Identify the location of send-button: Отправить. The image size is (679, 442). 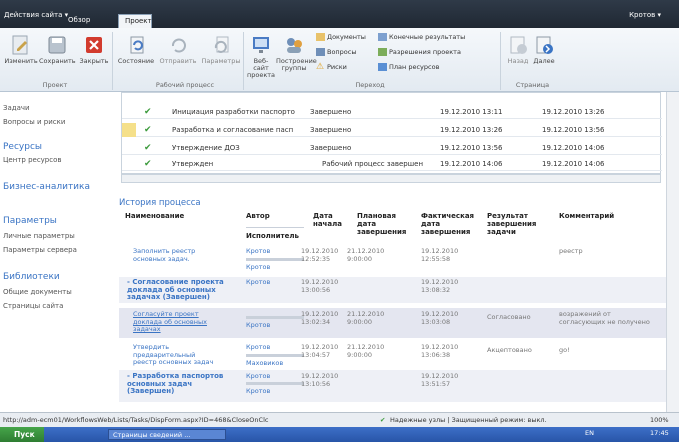
(178, 49).